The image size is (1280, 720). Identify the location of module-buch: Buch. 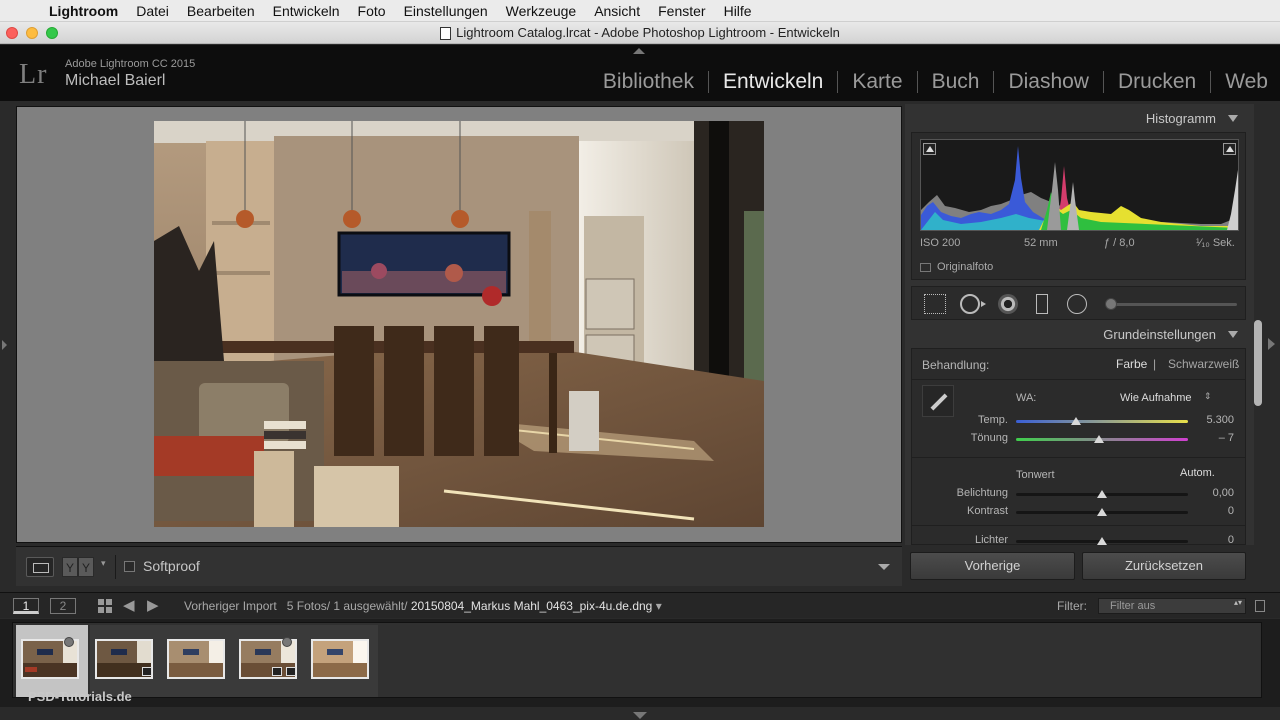
(956, 82).